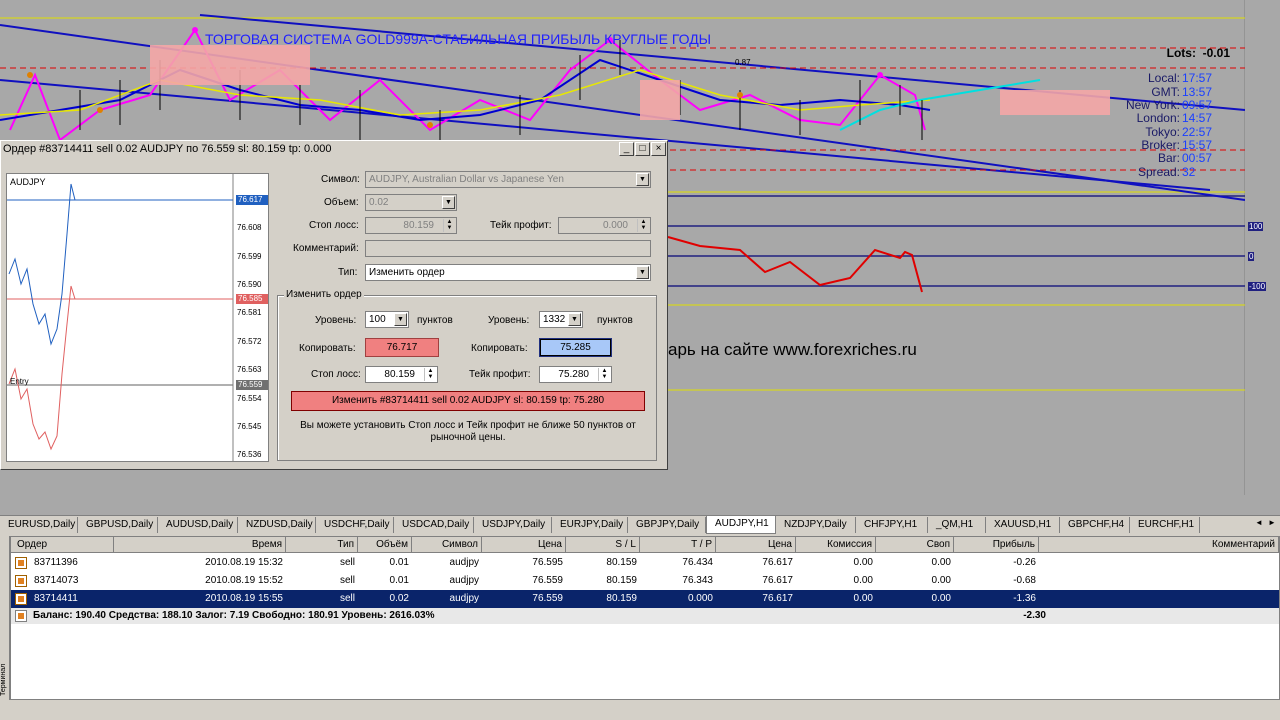  What do you see at coordinates (19, 381) in the screenshot?
I see `tick-chart-entry: Entry` at bounding box center [19, 381].